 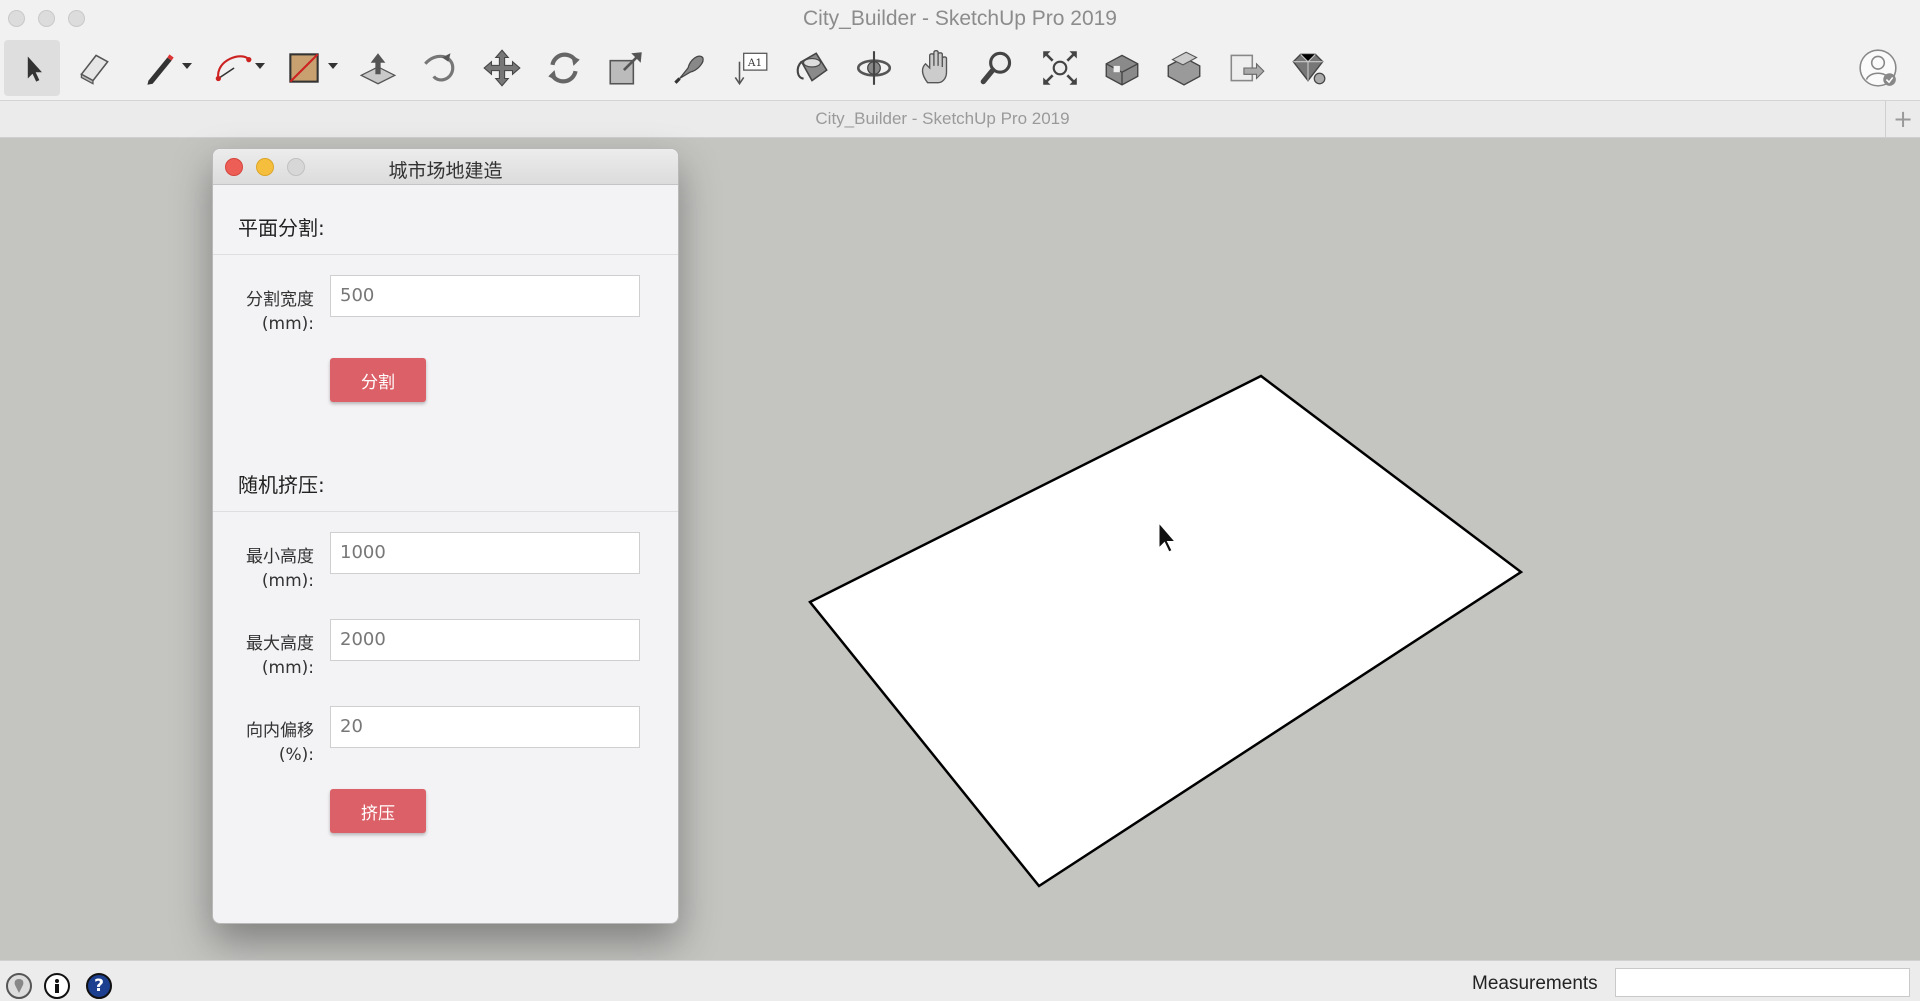 I want to click on svg-text: A1, so click(x=754, y=63).